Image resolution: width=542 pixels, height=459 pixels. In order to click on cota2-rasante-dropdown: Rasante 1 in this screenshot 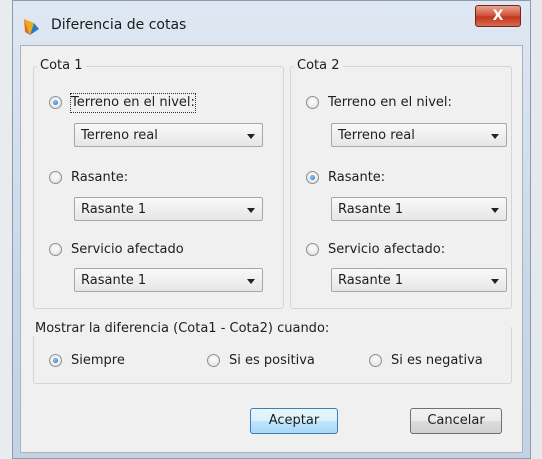, I will do `click(419, 209)`.